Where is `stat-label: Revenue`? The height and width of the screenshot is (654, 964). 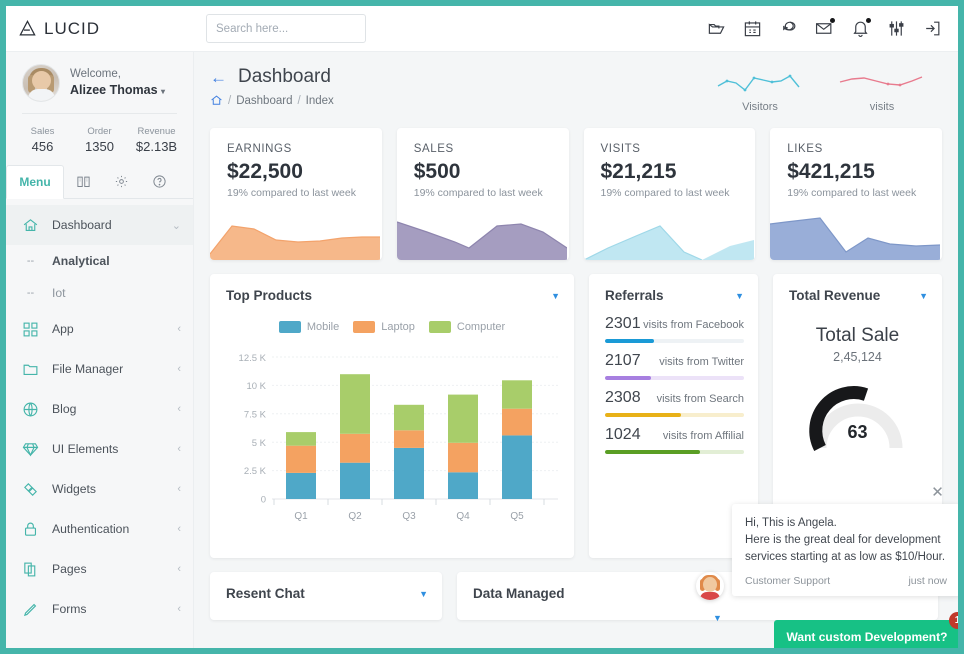 stat-label: Revenue is located at coordinates (156, 131).